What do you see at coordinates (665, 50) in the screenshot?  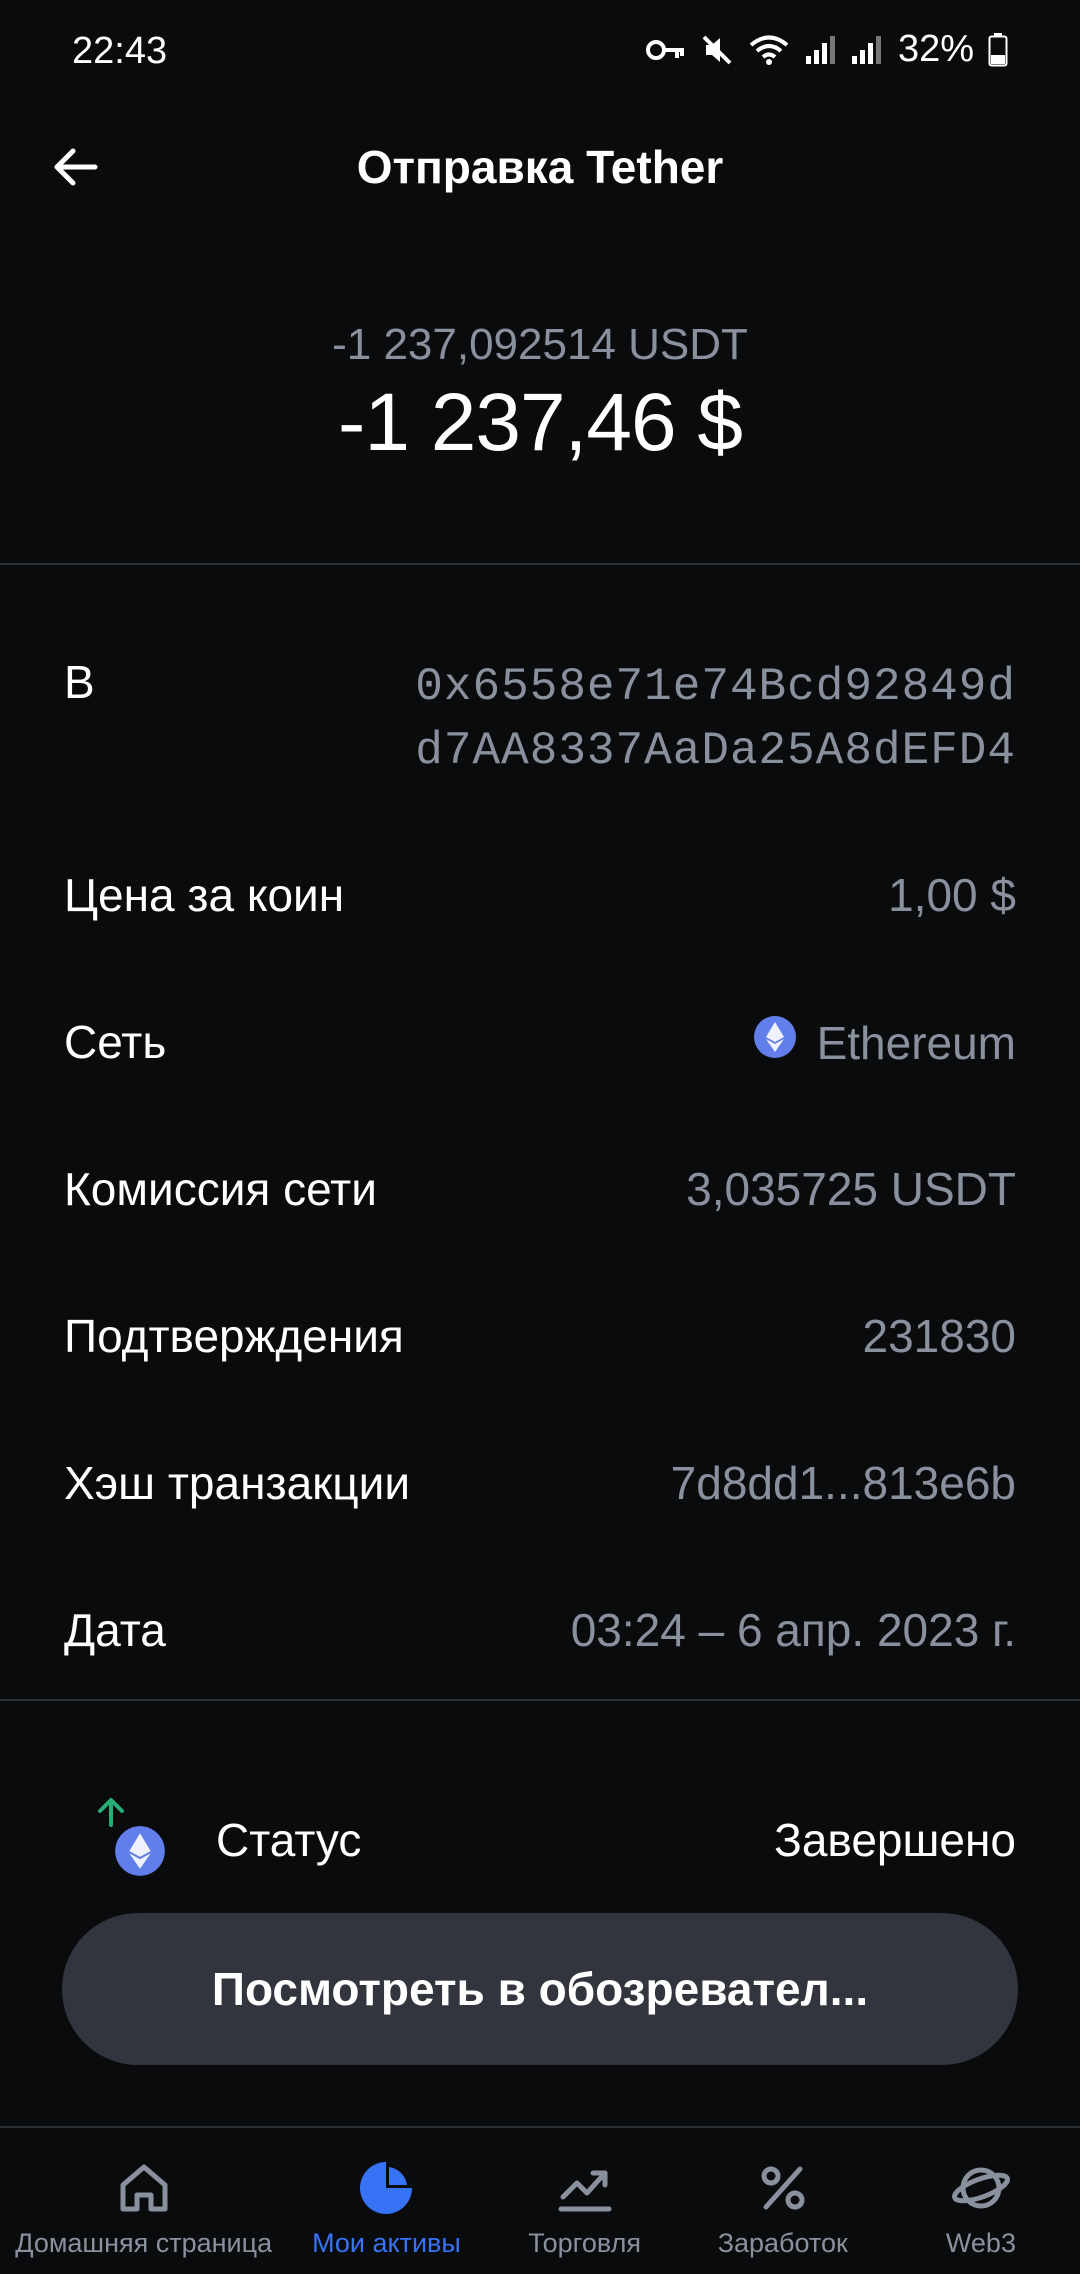 I see `vpn-key-icon` at bounding box center [665, 50].